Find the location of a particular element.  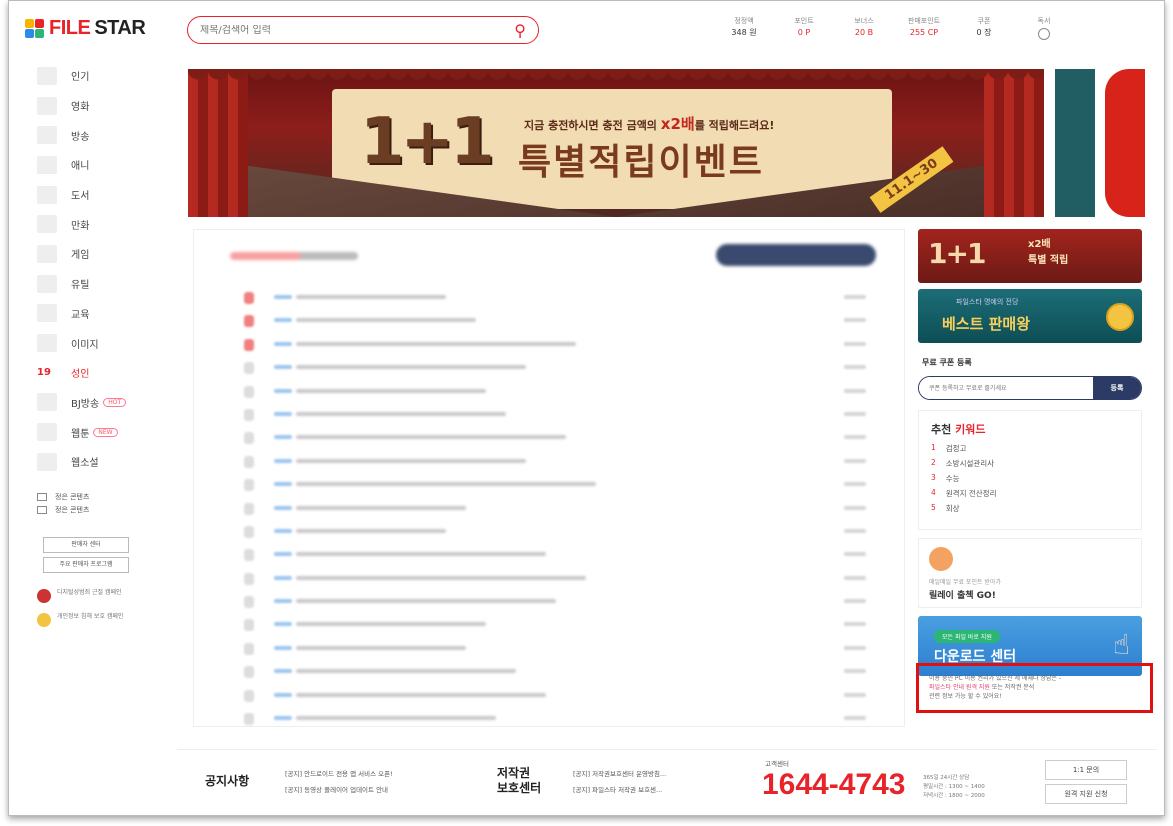

category-icon is located at coordinates (47, 135).